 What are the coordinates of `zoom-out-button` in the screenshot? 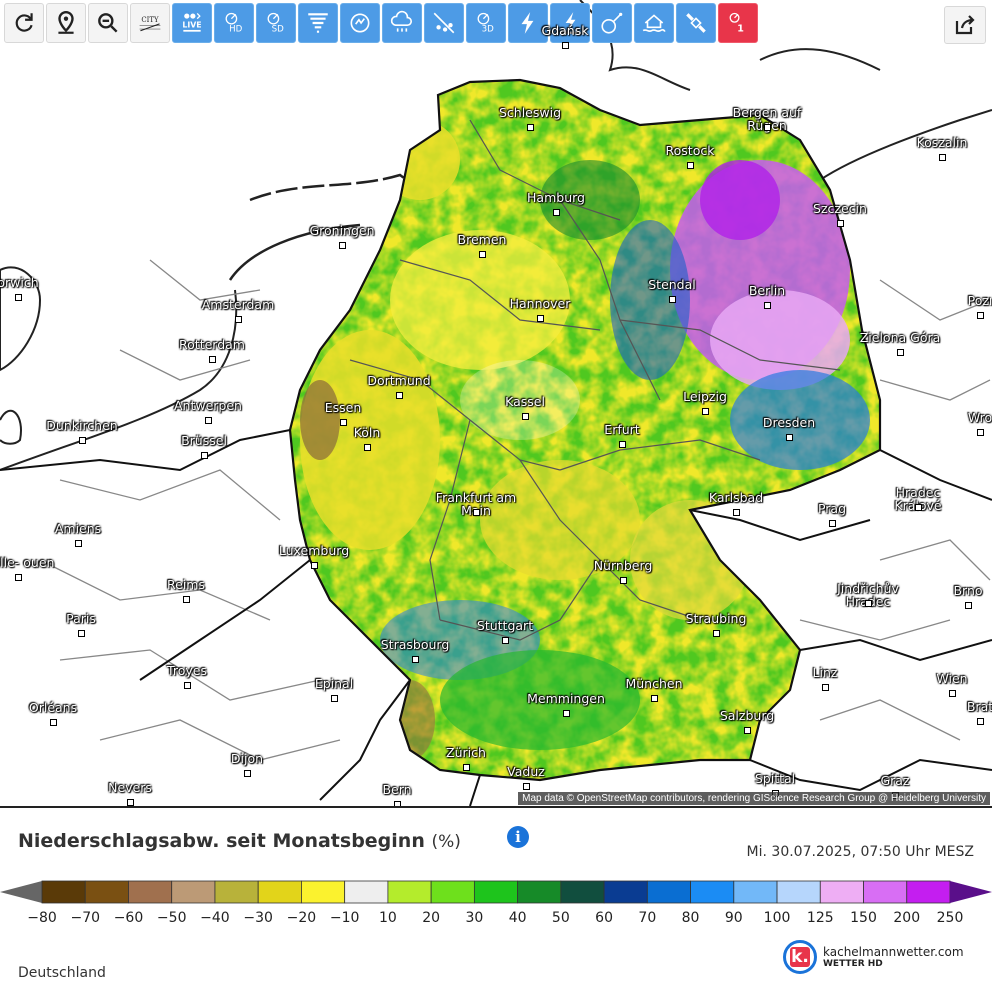 It's located at (108, 23).